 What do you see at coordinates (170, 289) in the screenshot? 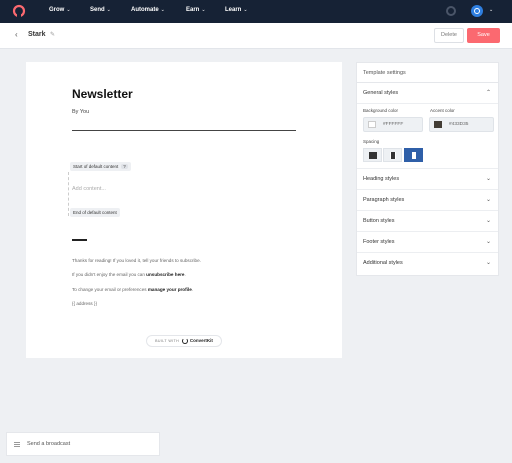
I see `manage-profile-link: manage your profile` at bounding box center [170, 289].